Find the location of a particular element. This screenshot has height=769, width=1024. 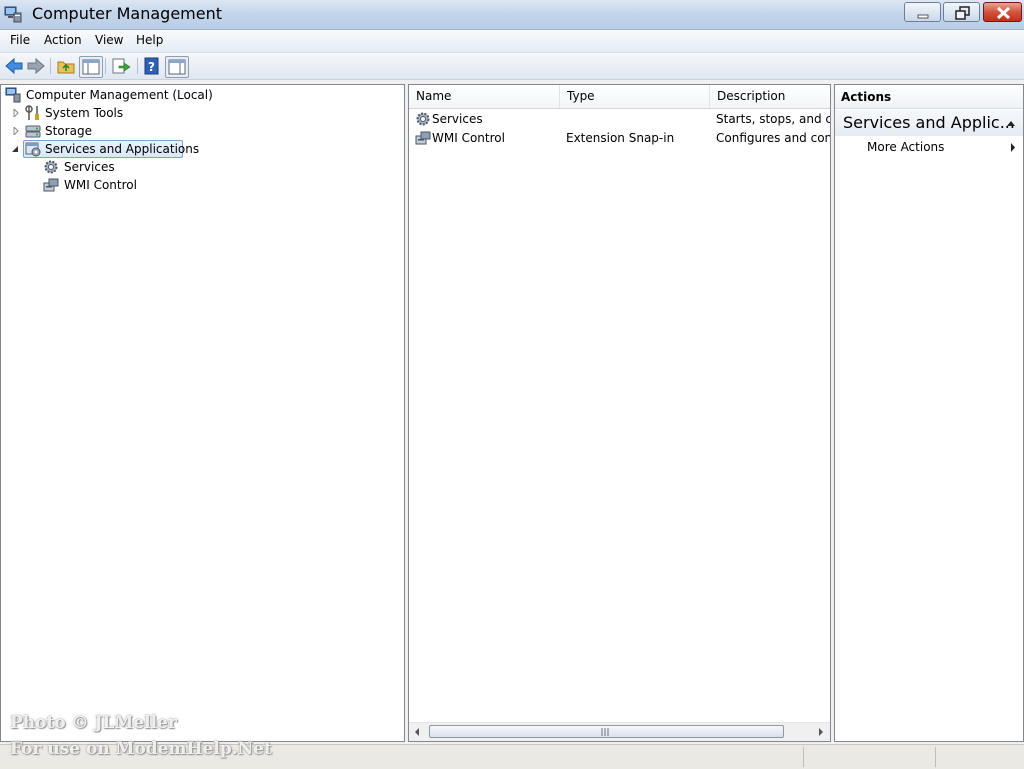

scroll-left-icon is located at coordinates (417, 732).